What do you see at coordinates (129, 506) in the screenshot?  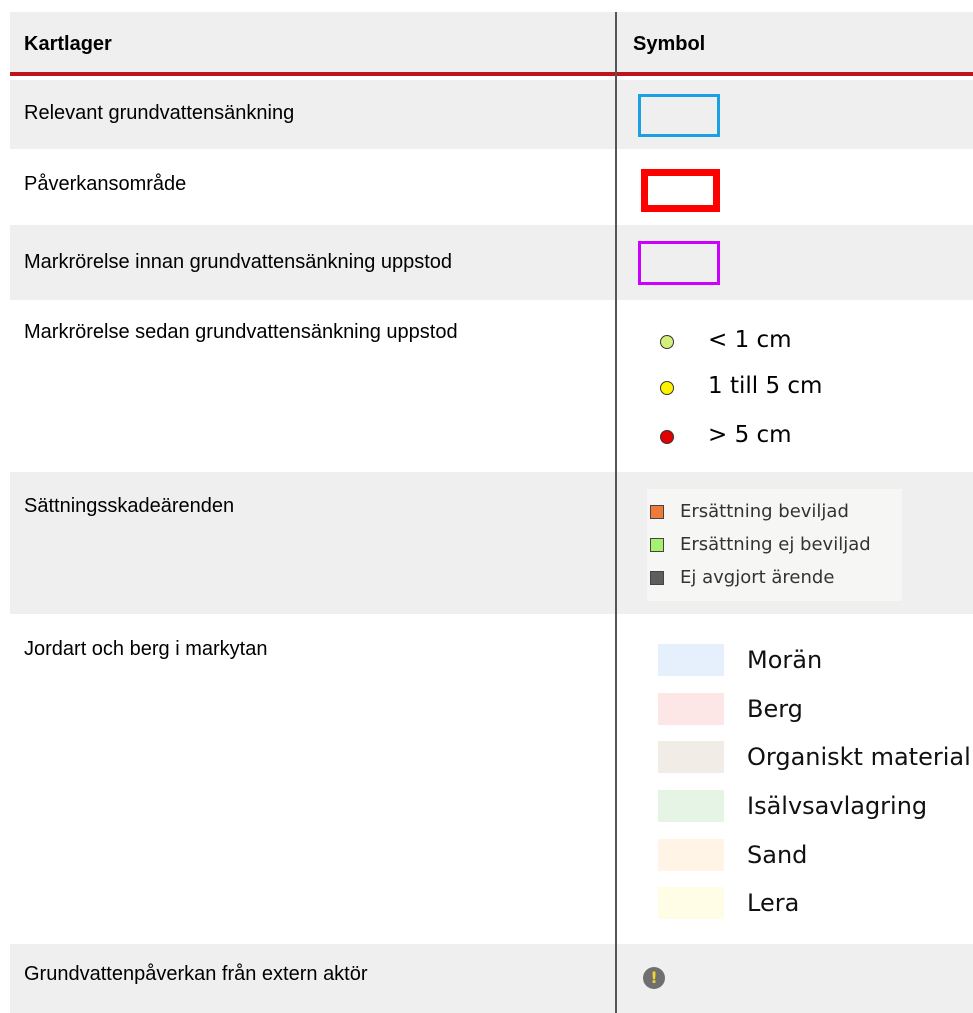 I see `row-label: Sättningsskadeärenden` at bounding box center [129, 506].